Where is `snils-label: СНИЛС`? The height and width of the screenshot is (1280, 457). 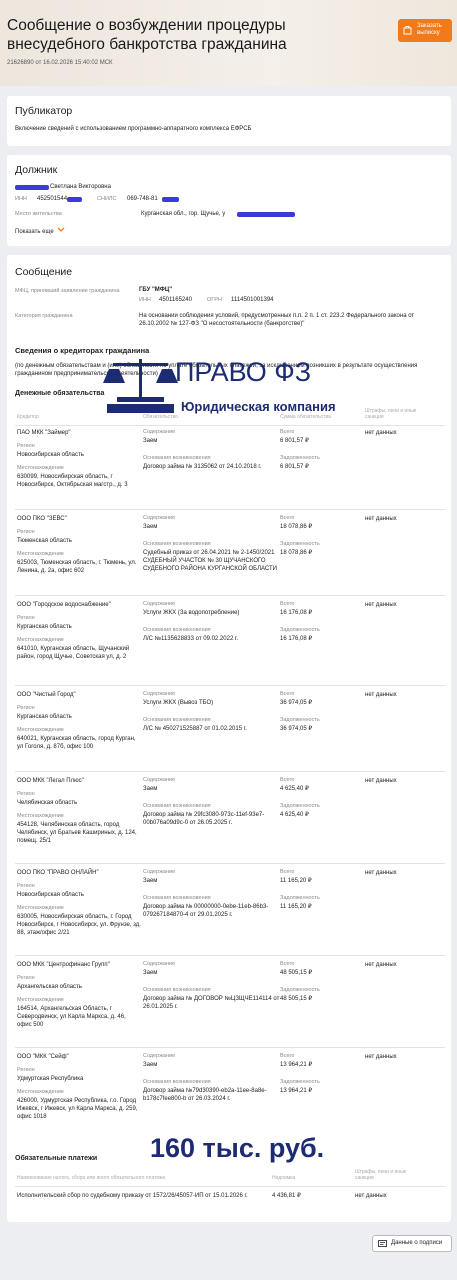 snils-label: СНИЛС is located at coordinates (107, 199).